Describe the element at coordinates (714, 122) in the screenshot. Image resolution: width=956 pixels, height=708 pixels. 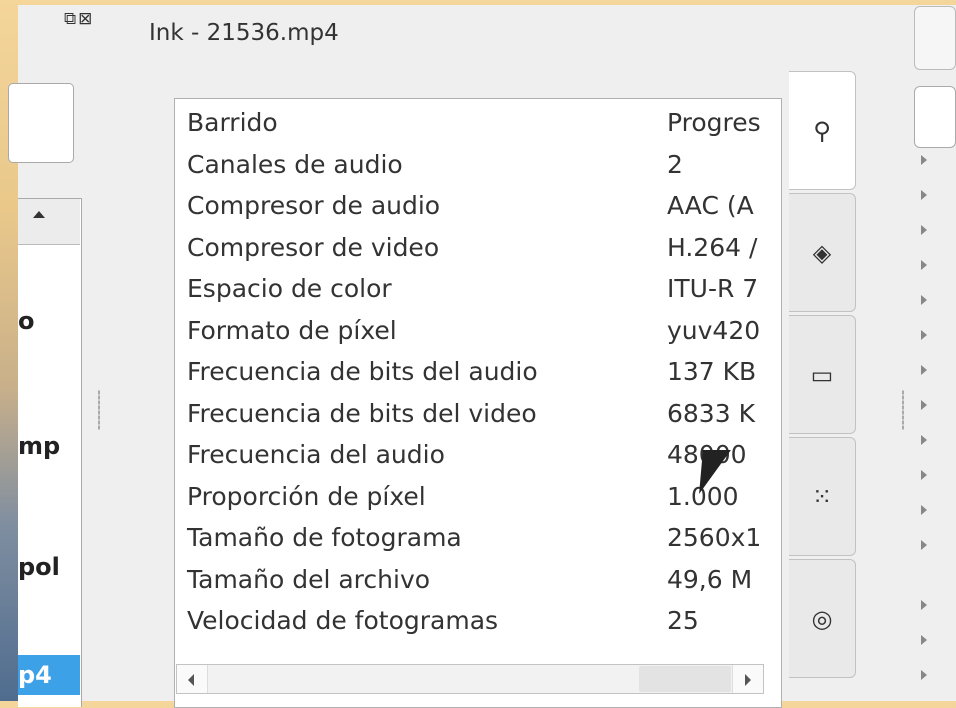
I see `property-value: Progres` at that location.